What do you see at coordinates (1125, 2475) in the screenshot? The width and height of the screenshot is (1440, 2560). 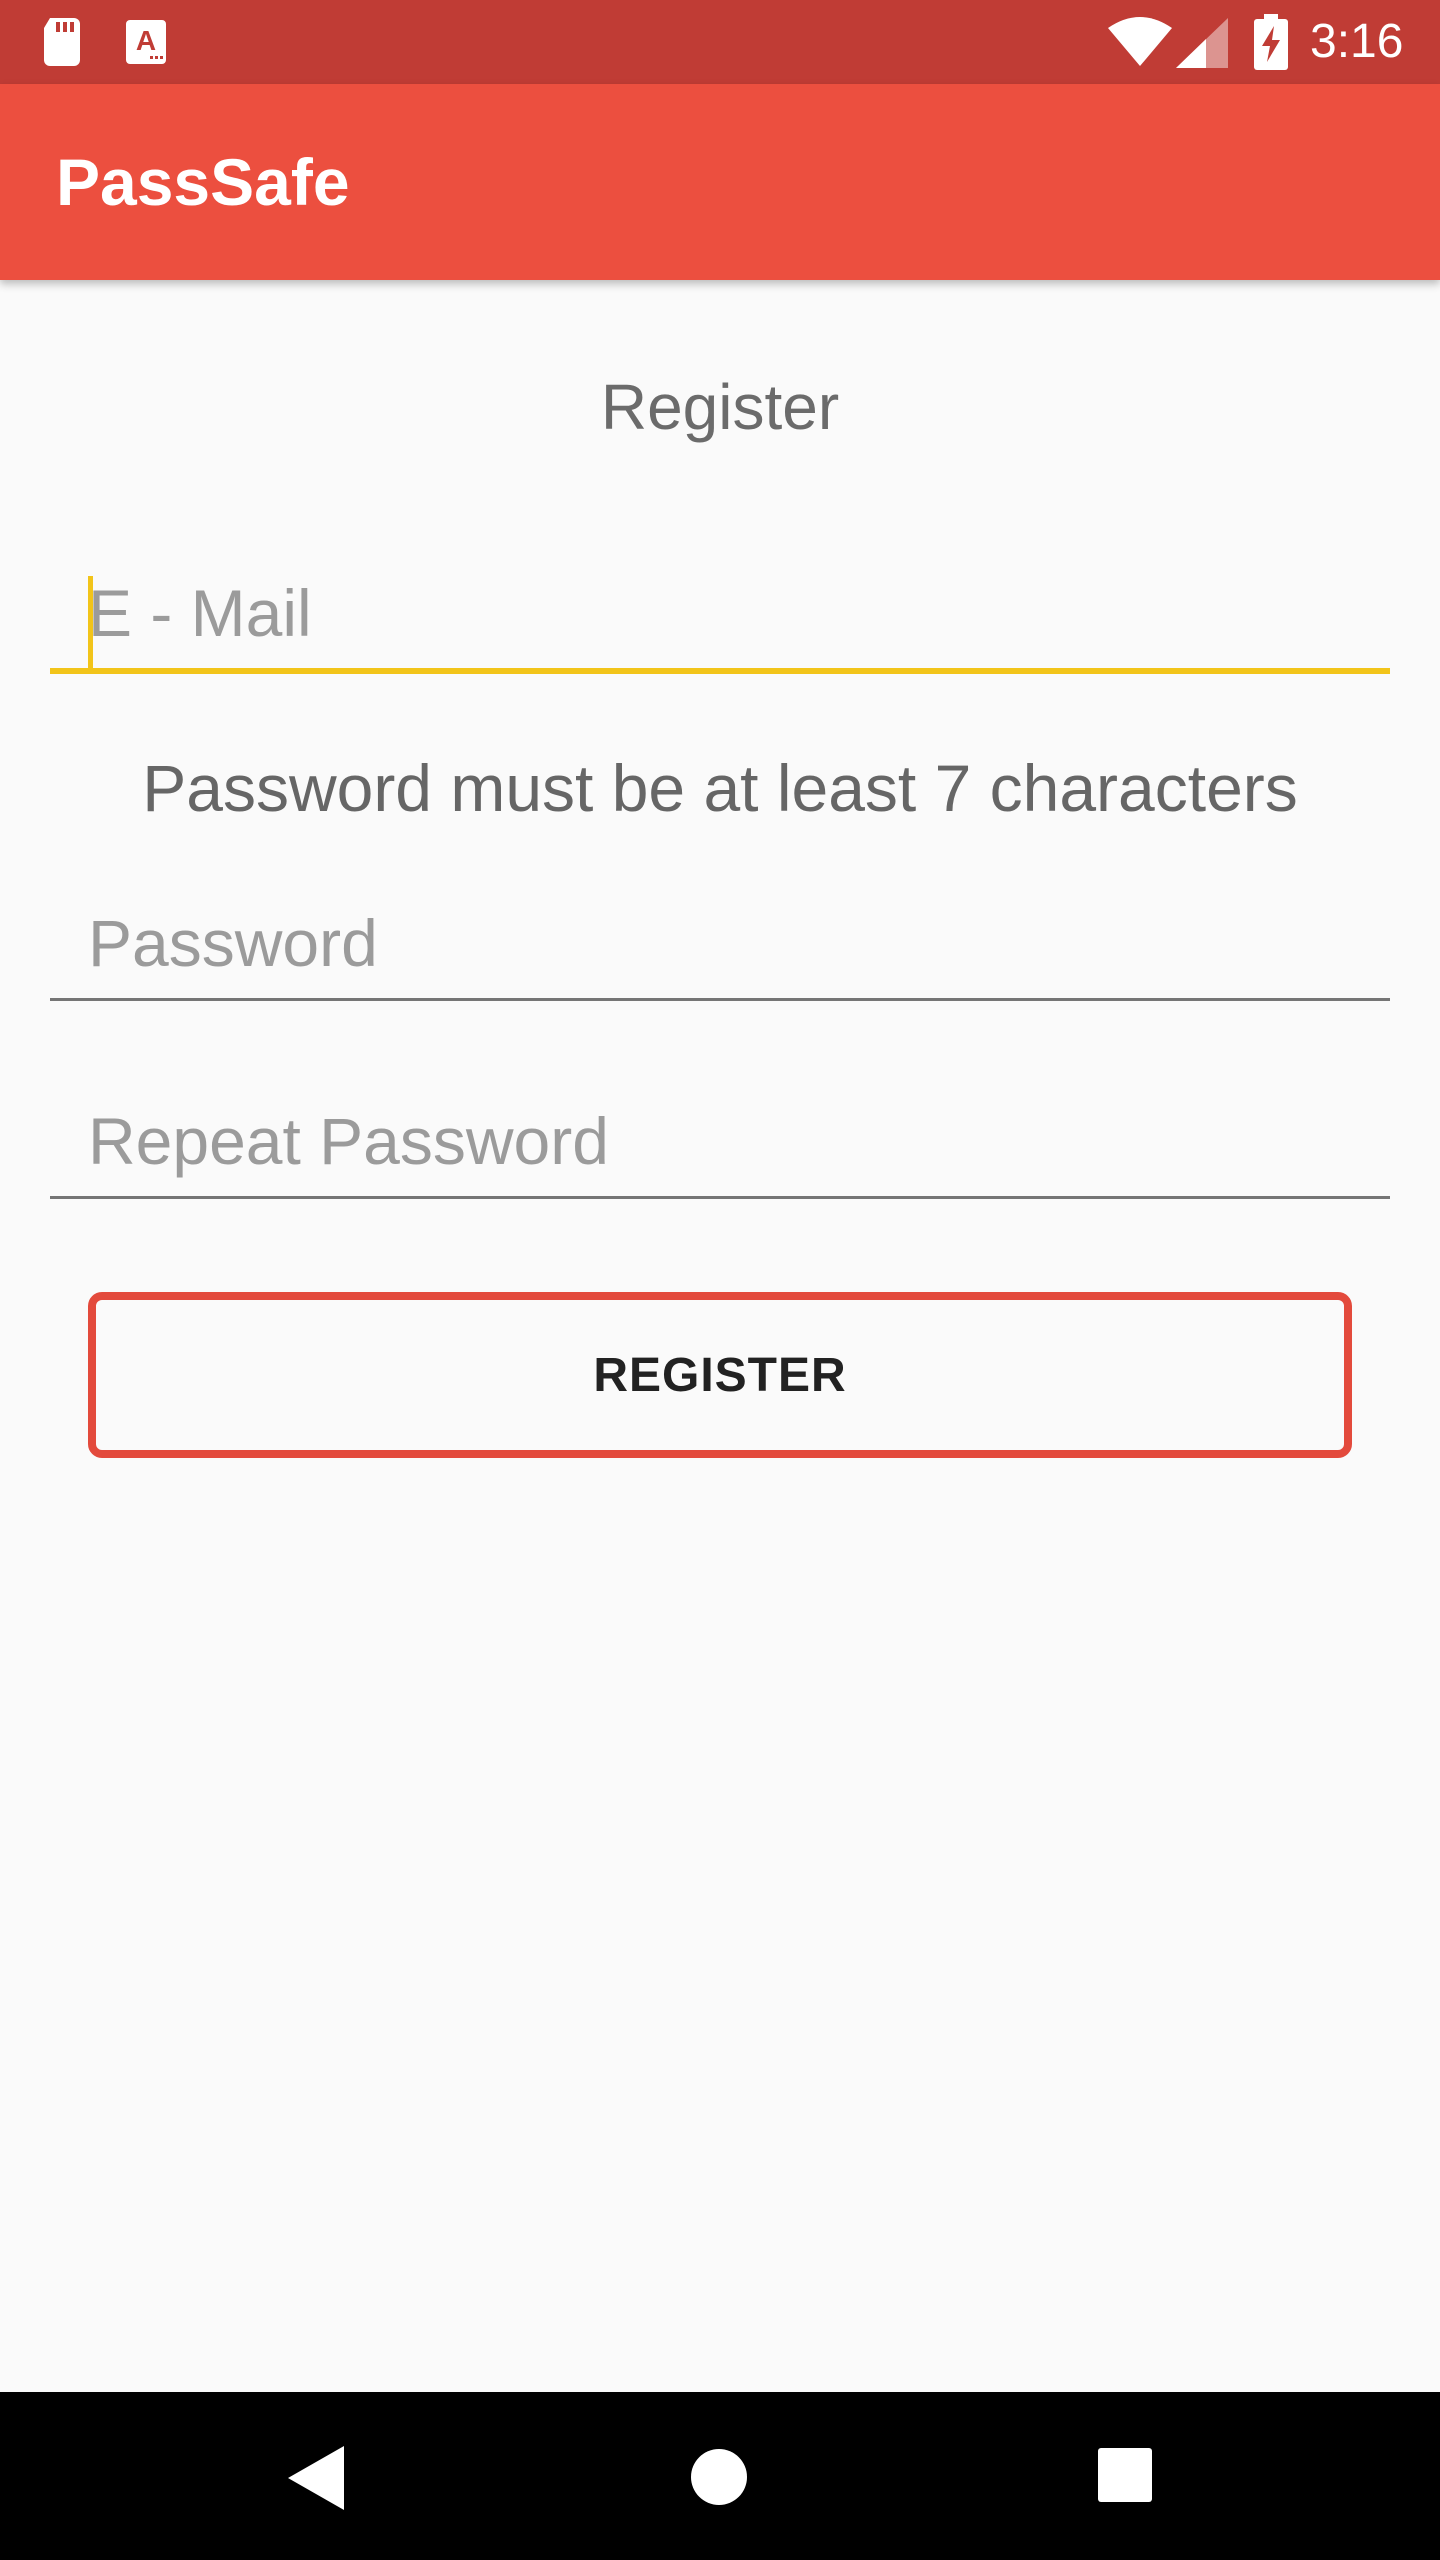 I see `recents-icon` at bounding box center [1125, 2475].